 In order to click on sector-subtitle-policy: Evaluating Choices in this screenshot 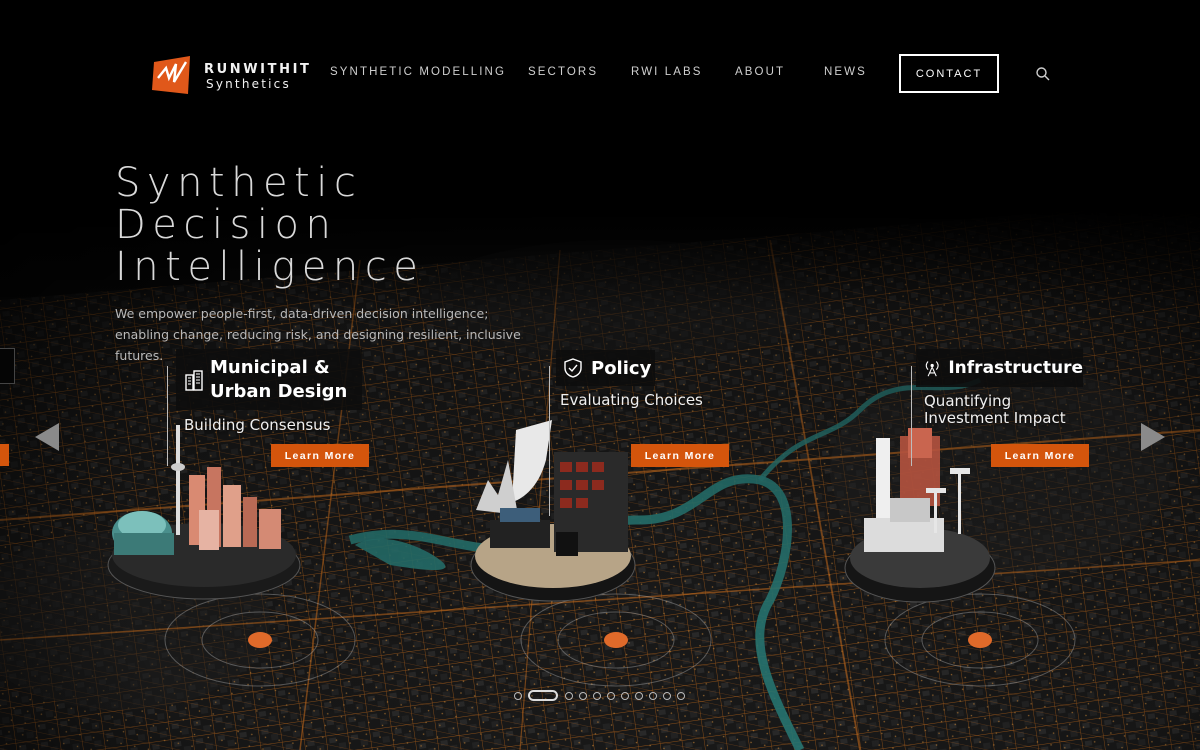, I will do `click(631, 400)`.